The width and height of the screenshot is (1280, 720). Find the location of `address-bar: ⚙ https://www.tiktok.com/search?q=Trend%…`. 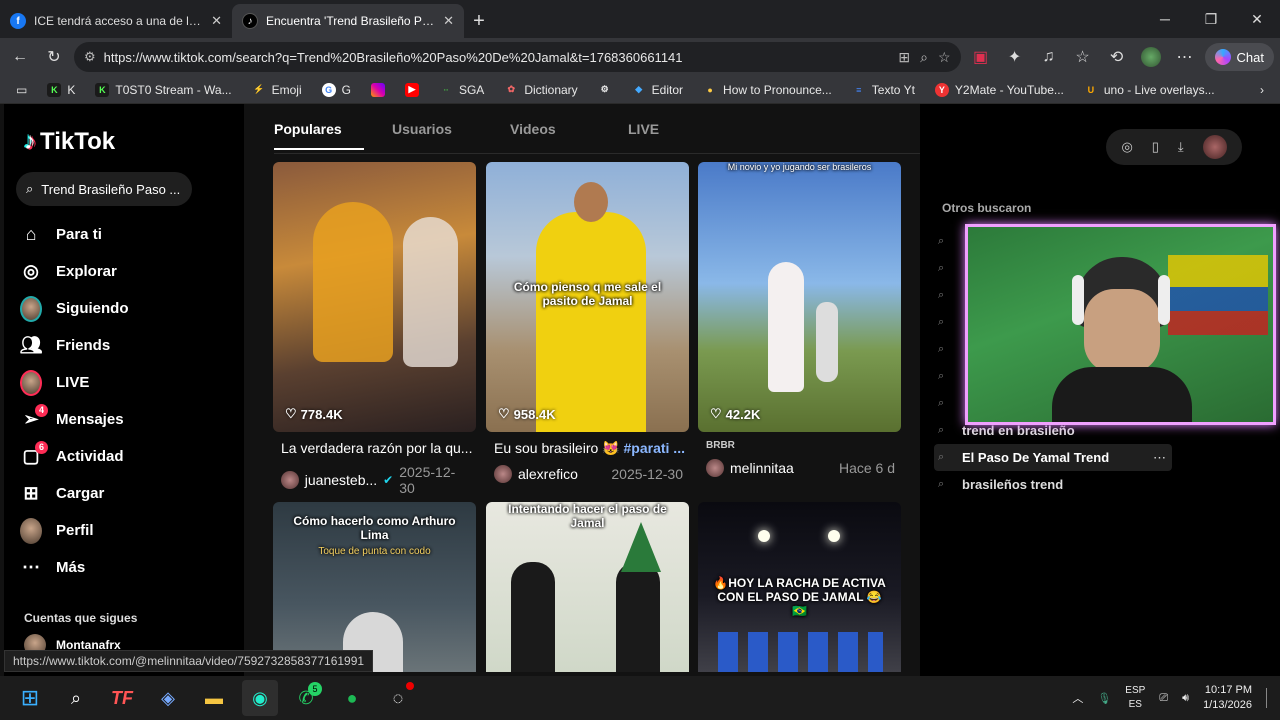

address-bar: ⚙ https://www.tiktok.com/search?q=Trend%… is located at coordinates (517, 57).